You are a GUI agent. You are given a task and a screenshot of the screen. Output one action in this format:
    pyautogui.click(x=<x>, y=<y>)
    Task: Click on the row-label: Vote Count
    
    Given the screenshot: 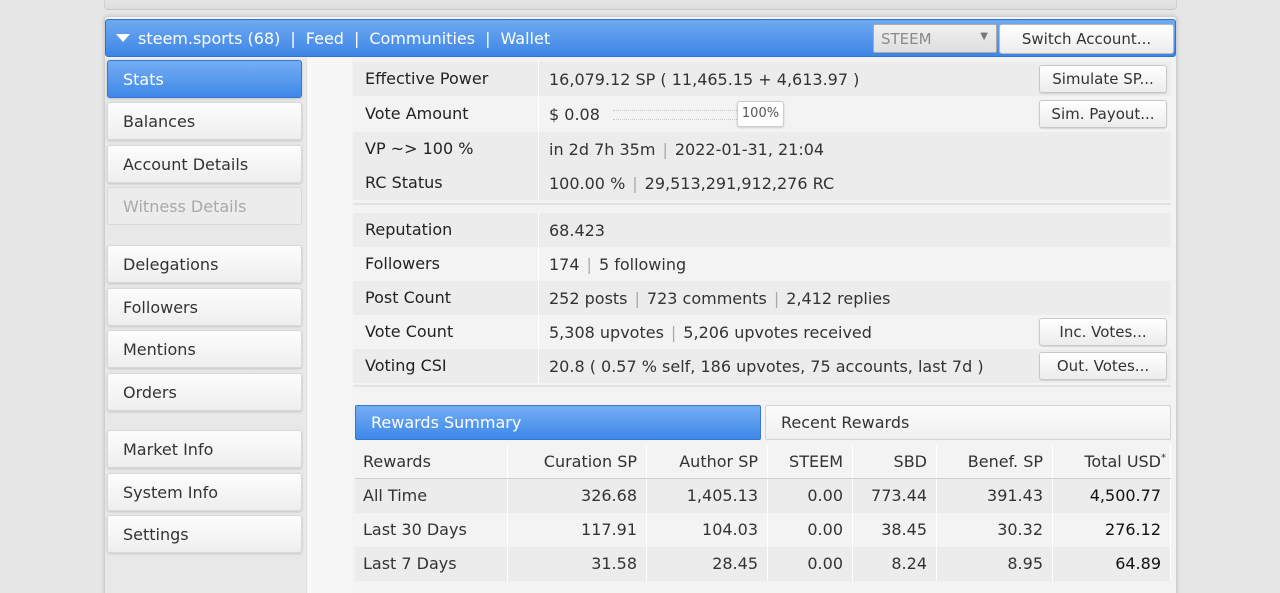 What is the action you would take?
    pyautogui.click(x=446, y=332)
    